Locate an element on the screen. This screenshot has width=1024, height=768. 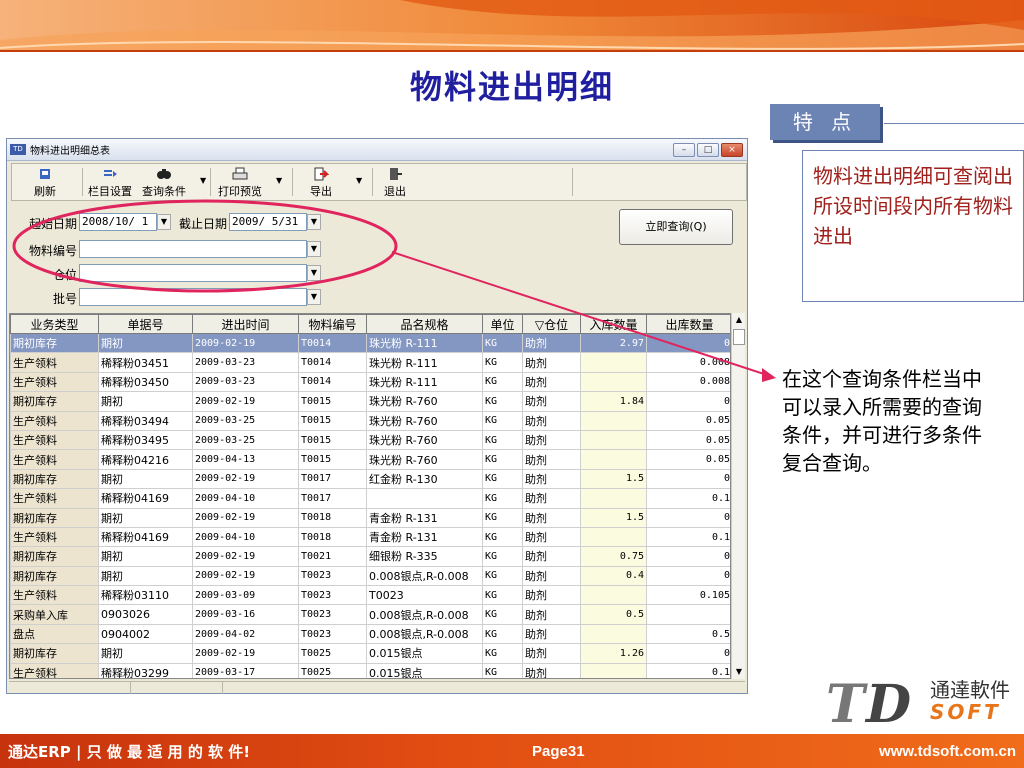
scroll-thumb is located at coordinates (739, 337).